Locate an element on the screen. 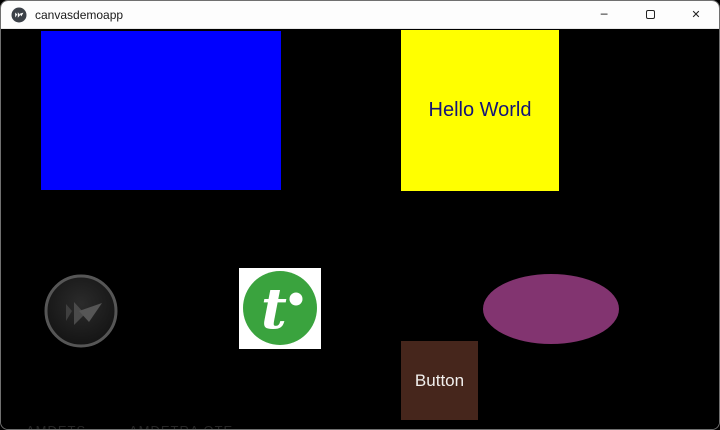 The width and height of the screenshot is (720, 430). maximize-icon is located at coordinates (650, 14).